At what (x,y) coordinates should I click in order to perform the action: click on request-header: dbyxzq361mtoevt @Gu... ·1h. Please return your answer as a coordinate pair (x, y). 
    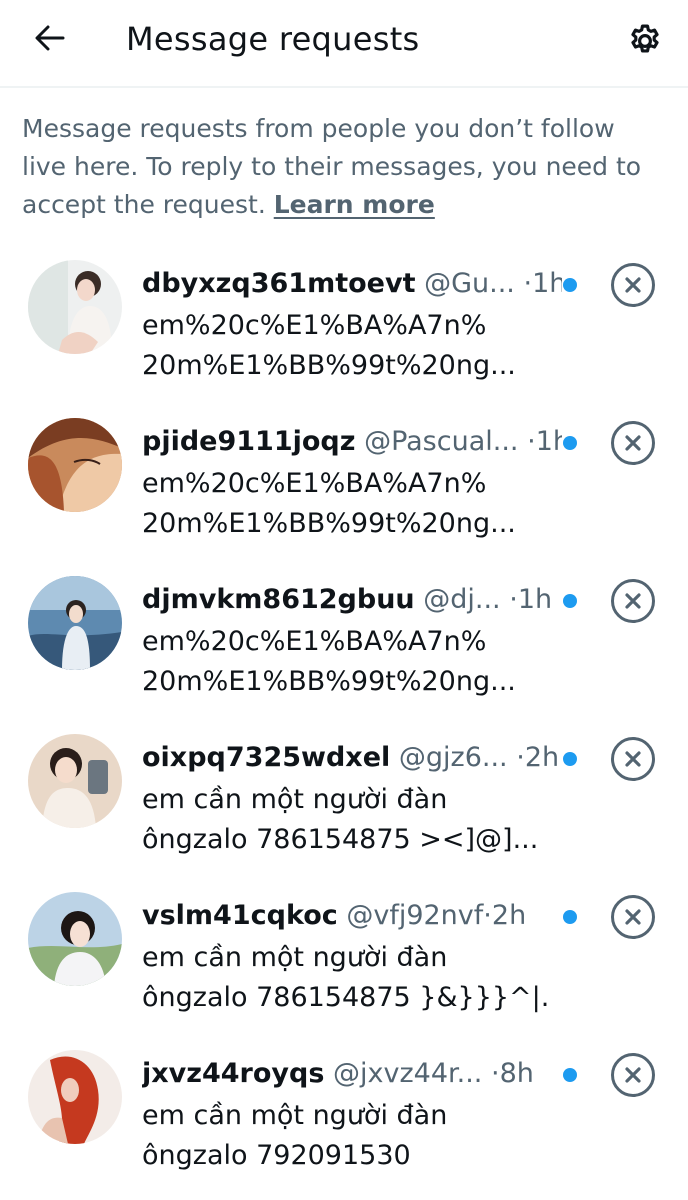
    Looking at the image, I should click on (352, 284).